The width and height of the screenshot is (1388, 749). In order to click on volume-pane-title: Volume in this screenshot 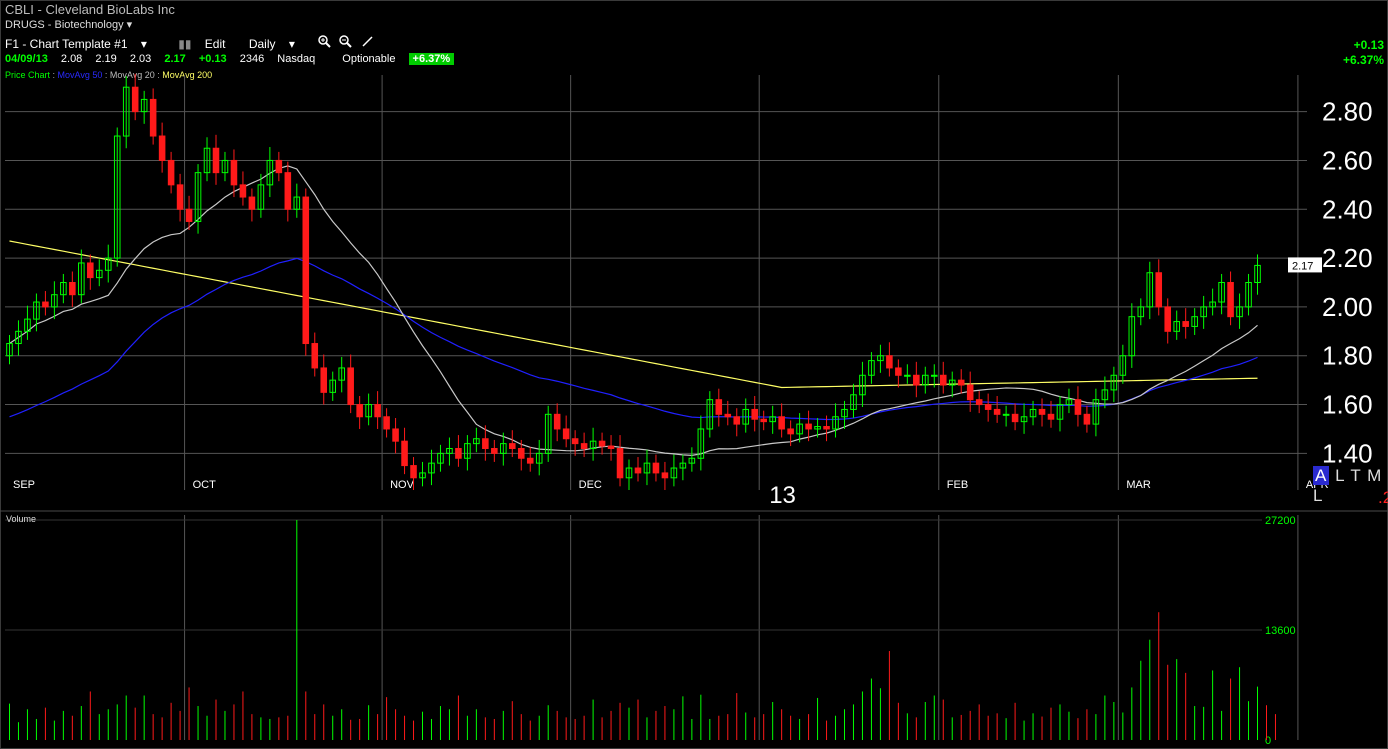, I will do `click(21, 519)`.